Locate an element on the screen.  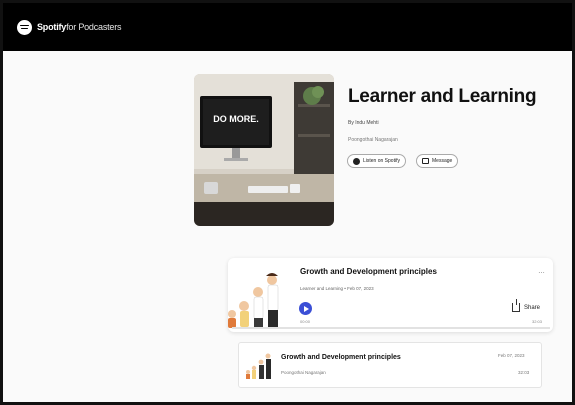
spotify-logo-icon is located at coordinates (24, 27).